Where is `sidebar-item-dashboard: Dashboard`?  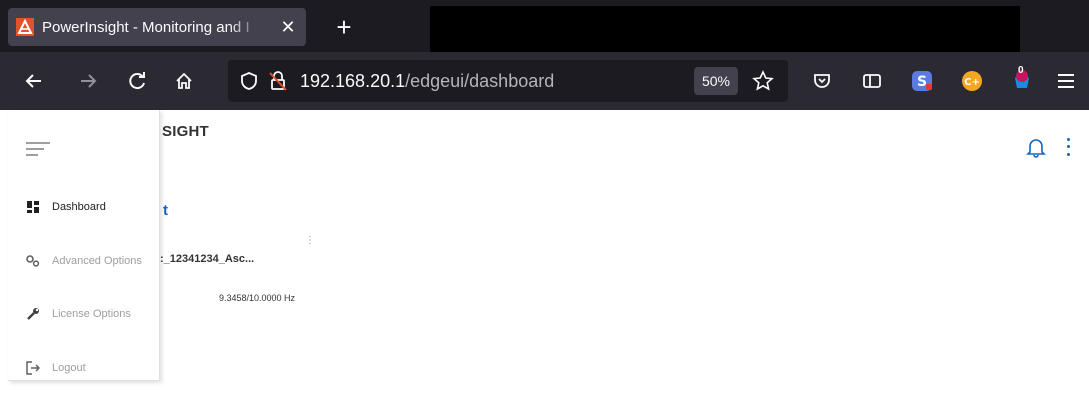 sidebar-item-dashboard: Dashboard is located at coordinates (84, 207).